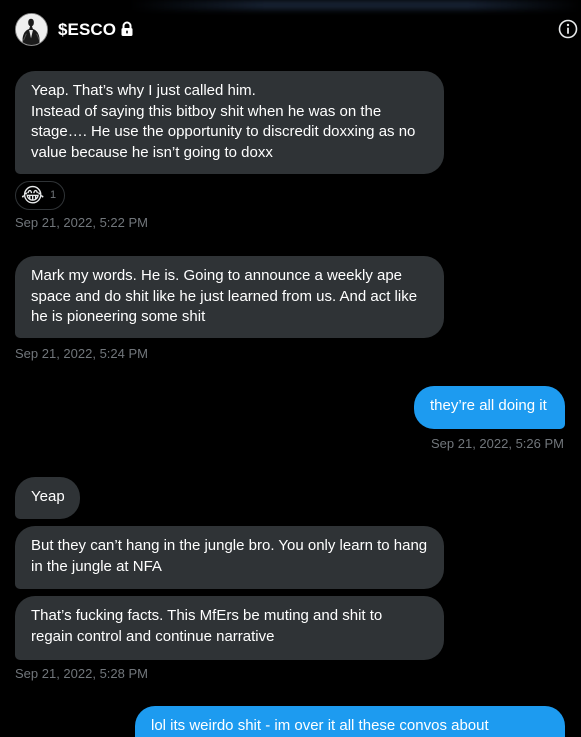 This screenshot has height=737, width=581. I want to click on conversation-header: $ESCO, so click(290, 29).